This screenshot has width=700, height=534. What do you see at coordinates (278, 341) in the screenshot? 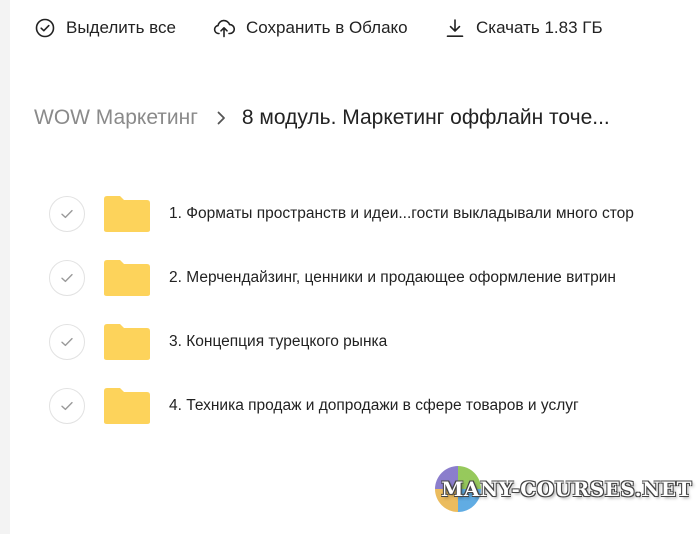
I see `folder-name: 3. Концепция турецкого рынка` at bounding box center [278, 341].